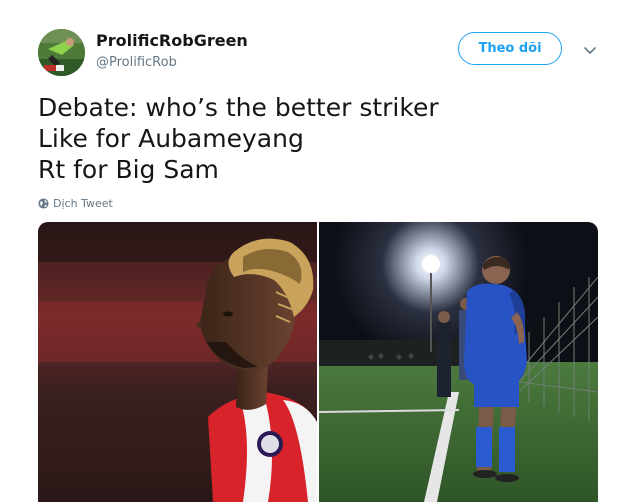 The image size is (633, 502). Describe the element at coordinates (43, 203) in the screenshot. I see `globe-icon` at that location.